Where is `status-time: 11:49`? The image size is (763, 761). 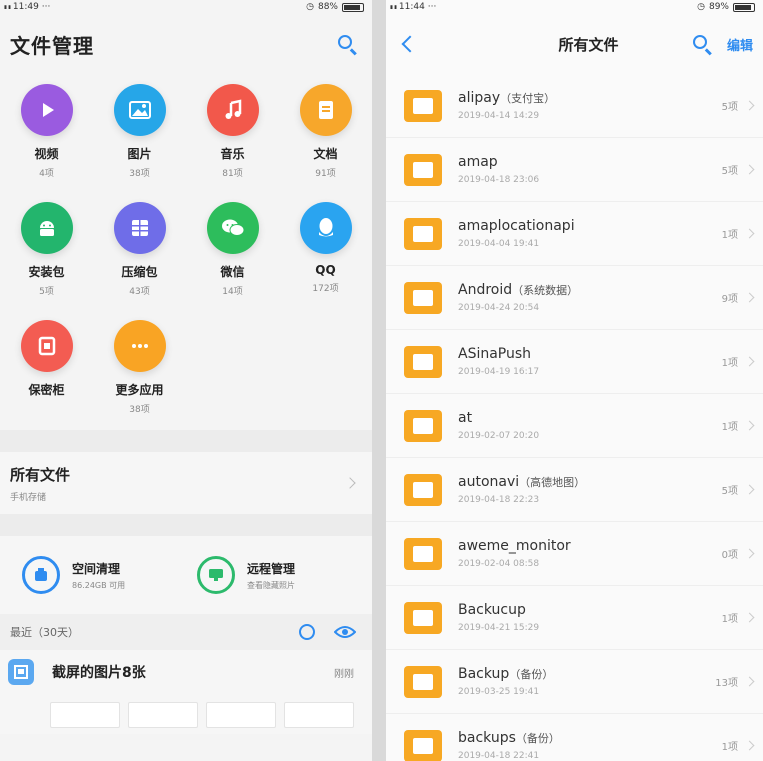
status-time: 11:49 is located at coordinates (25, 7).